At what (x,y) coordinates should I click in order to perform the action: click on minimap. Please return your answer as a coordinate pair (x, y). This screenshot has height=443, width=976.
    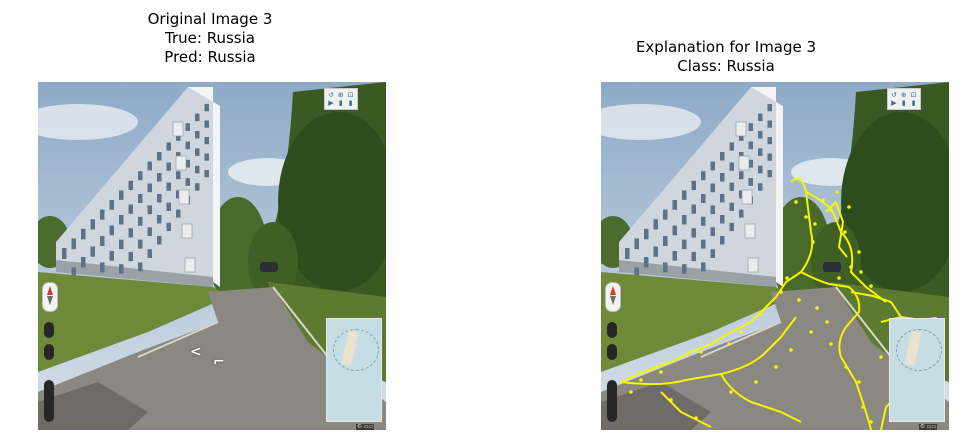
    Looking at the image, I should click on (354, 370).